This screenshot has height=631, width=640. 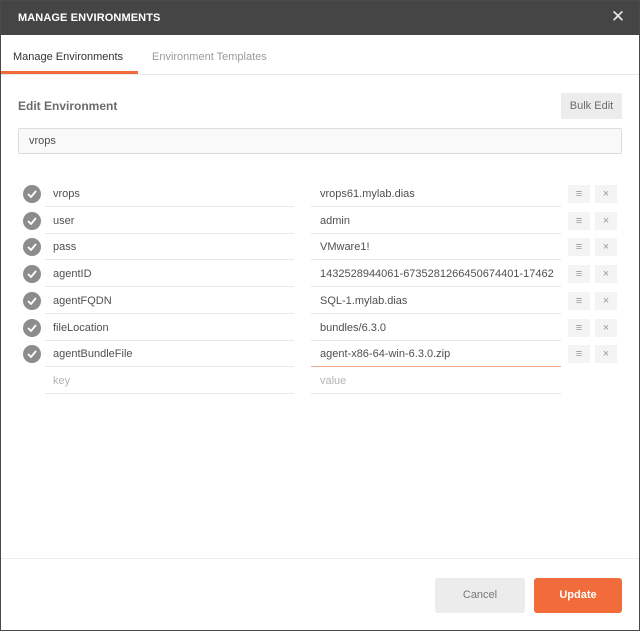 I want to click on section-title: Edit Environment, so click(x=68, y=106).